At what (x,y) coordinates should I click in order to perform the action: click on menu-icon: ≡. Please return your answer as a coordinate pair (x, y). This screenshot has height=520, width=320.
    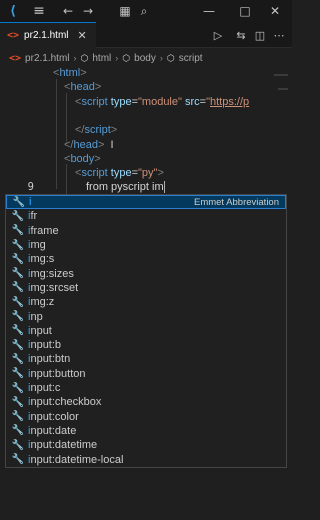
    Looking at the image, I should click on (39, 11).